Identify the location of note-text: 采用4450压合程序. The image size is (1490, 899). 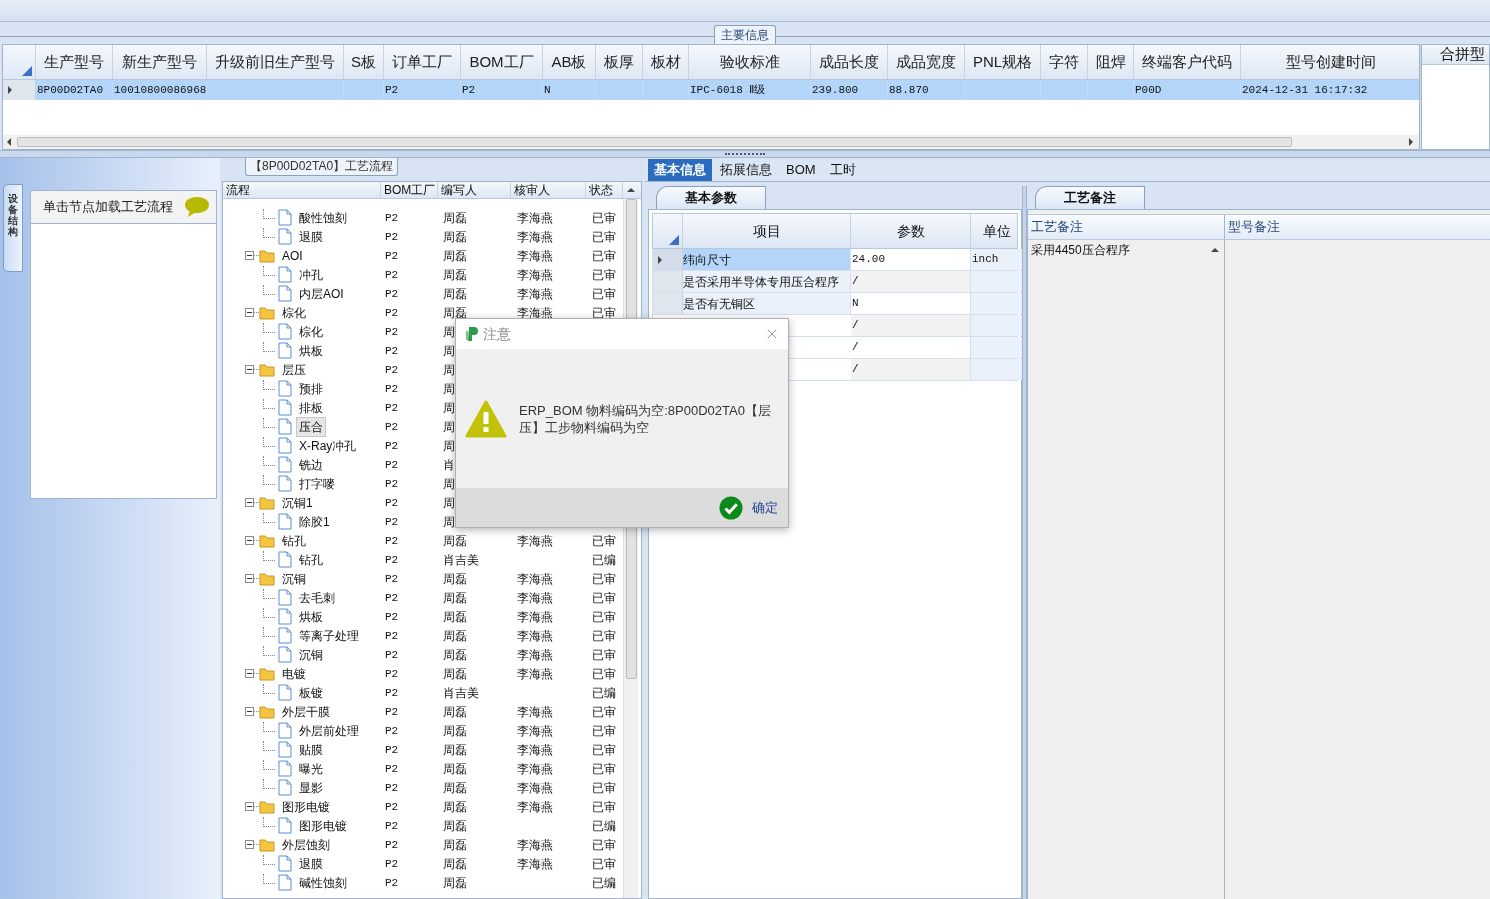
(1080, 250).